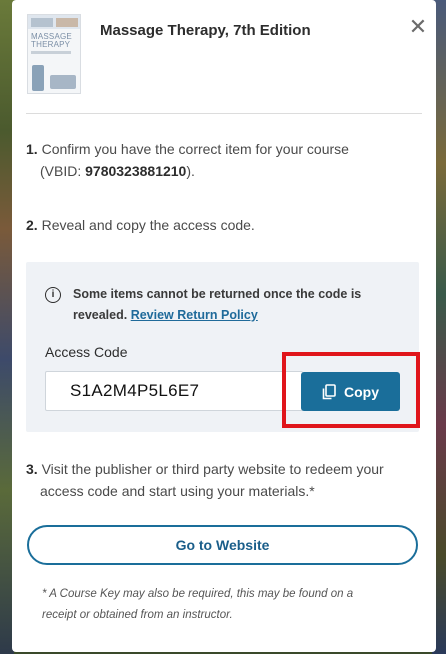 This screenshot has height=654, width=446. What do you see at coordinates (194, 315) in the screenshot?
I see `review-return-policy-link: Review Return Policy` at bounding box center [194, 315].